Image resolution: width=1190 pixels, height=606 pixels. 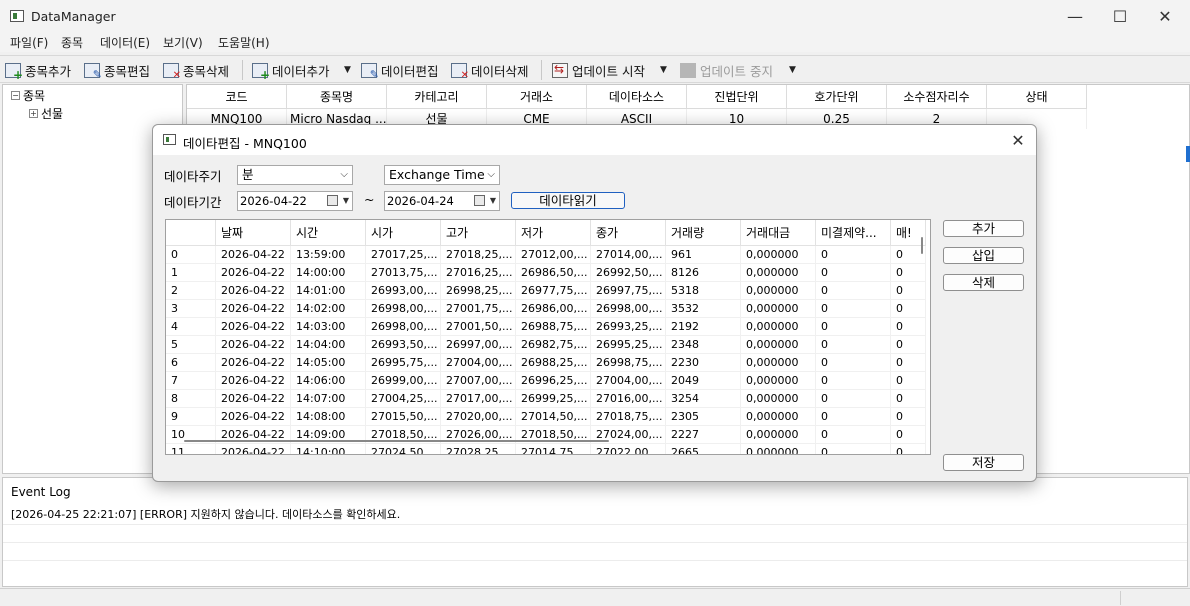 I want to click on table-cell: 2227, so click(x=703, y=435).